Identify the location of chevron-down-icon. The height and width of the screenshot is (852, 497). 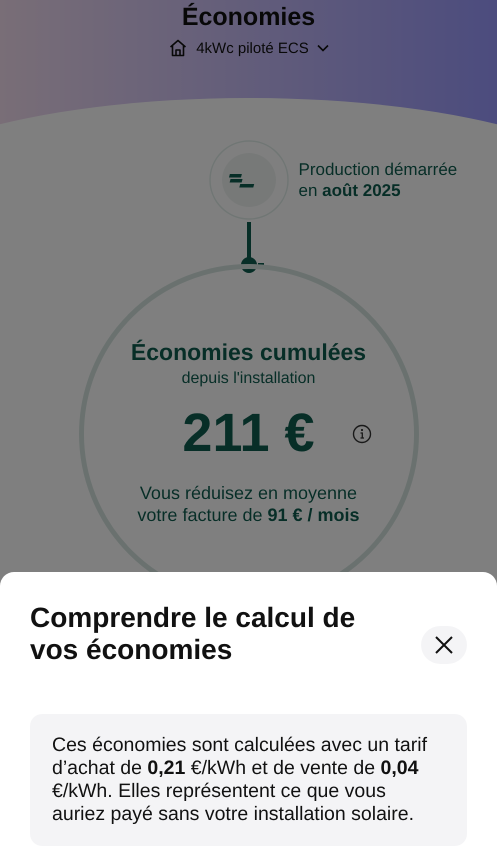
(322, 48).